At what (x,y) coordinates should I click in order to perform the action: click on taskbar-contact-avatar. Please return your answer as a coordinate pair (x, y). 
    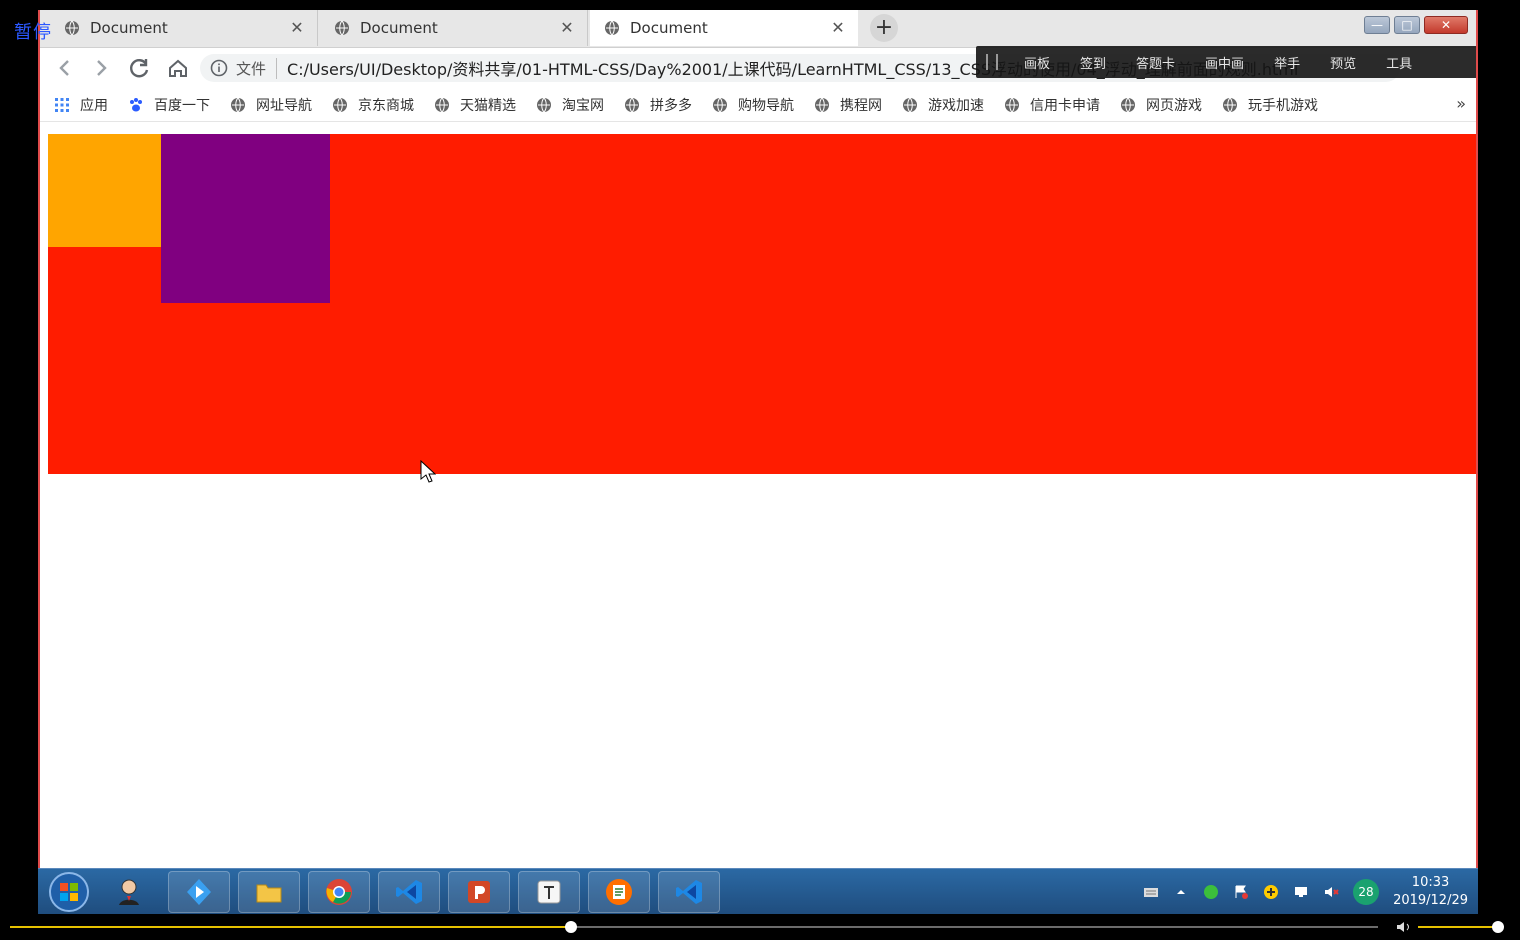
    Looking at the image, I should click on (129, 892).